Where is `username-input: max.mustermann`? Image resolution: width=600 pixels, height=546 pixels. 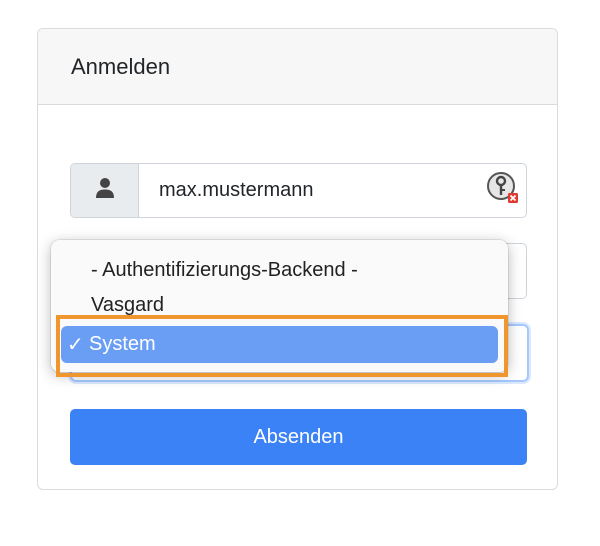 username-input: max.mustermann is located at coordinates (309, 190).